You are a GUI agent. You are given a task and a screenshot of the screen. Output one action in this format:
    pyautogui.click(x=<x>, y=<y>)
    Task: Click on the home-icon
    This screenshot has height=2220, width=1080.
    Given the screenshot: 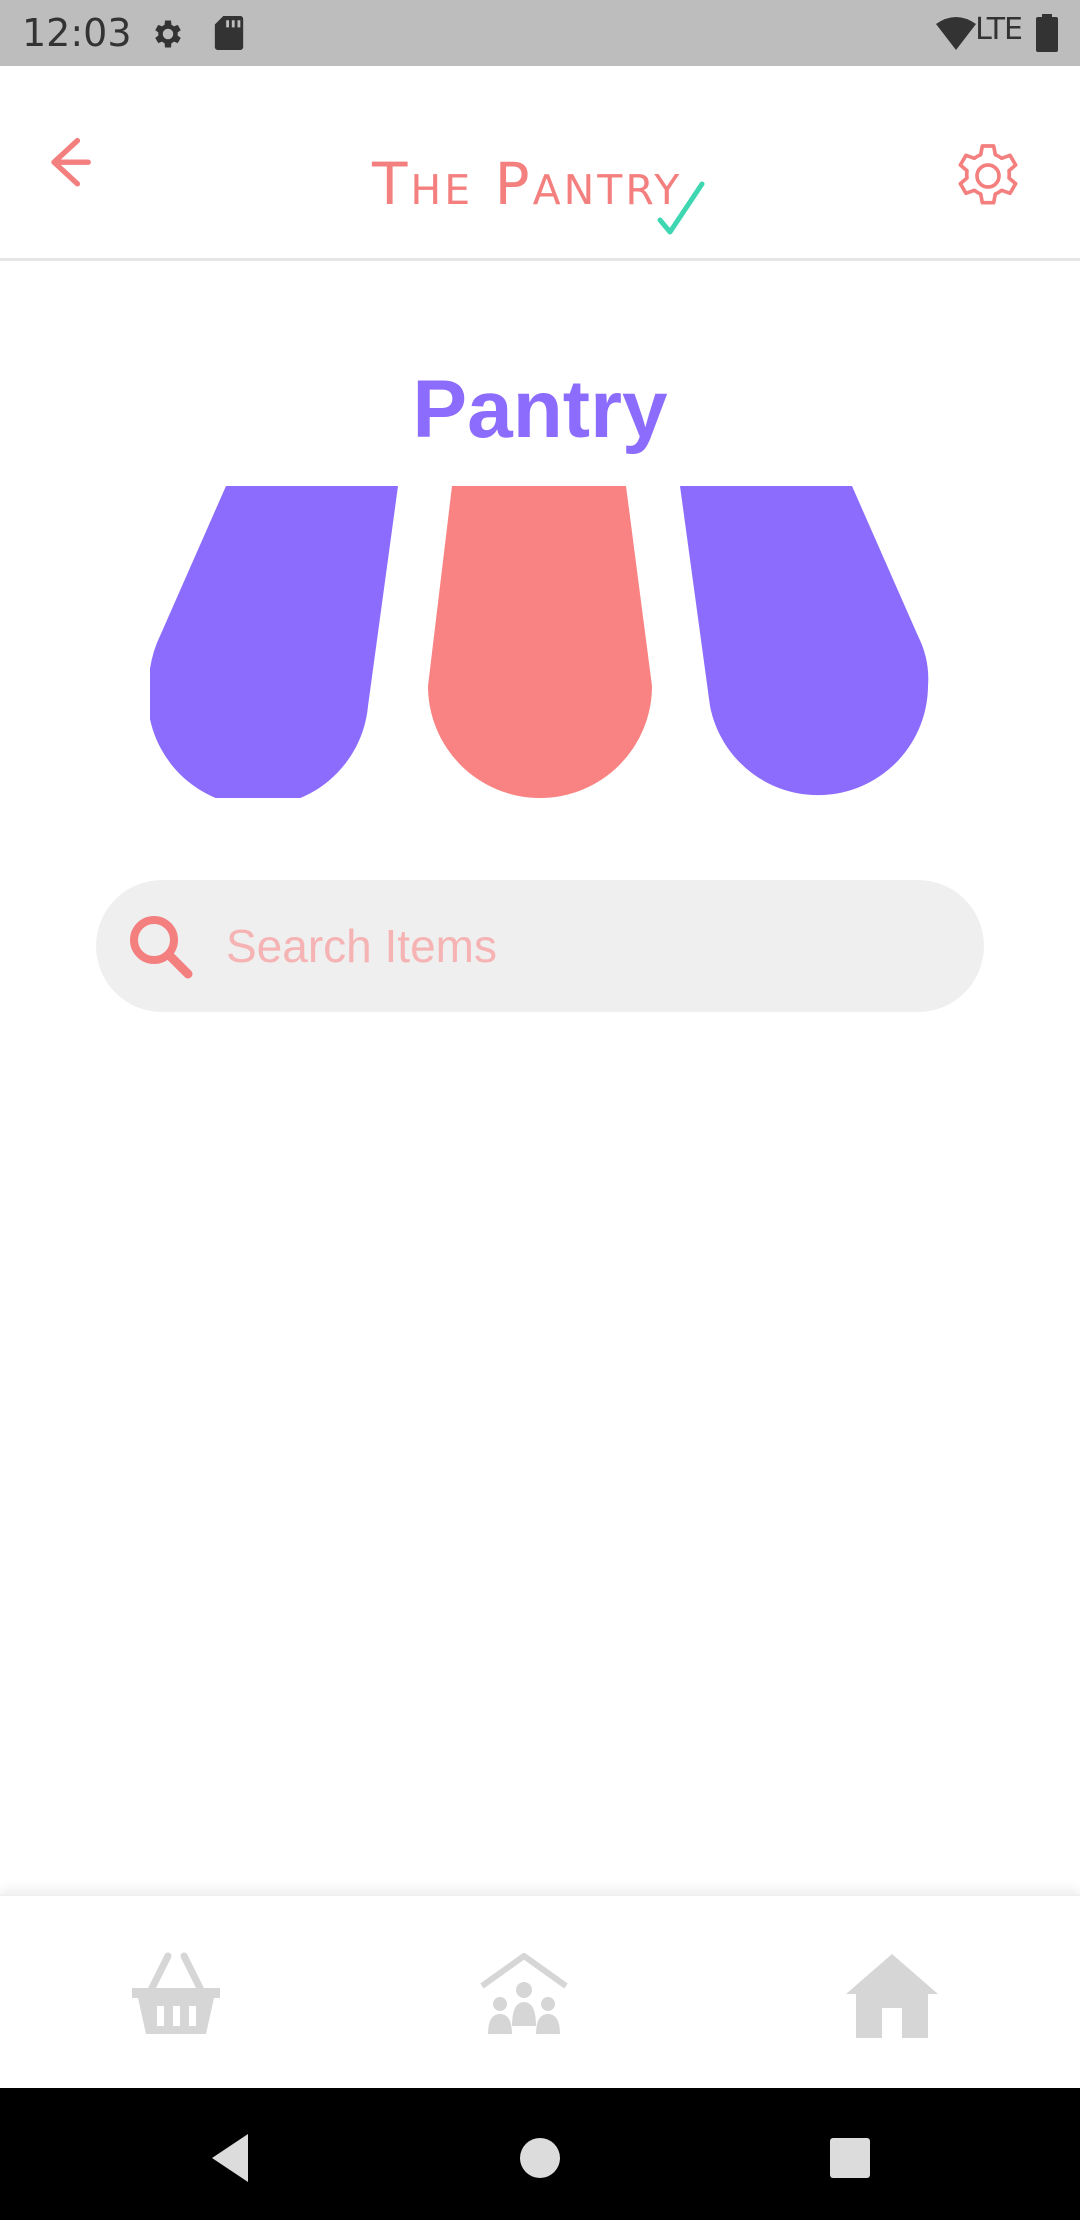 What is the action you would take?
    pyautogui.click(x=892, y=1996)
    